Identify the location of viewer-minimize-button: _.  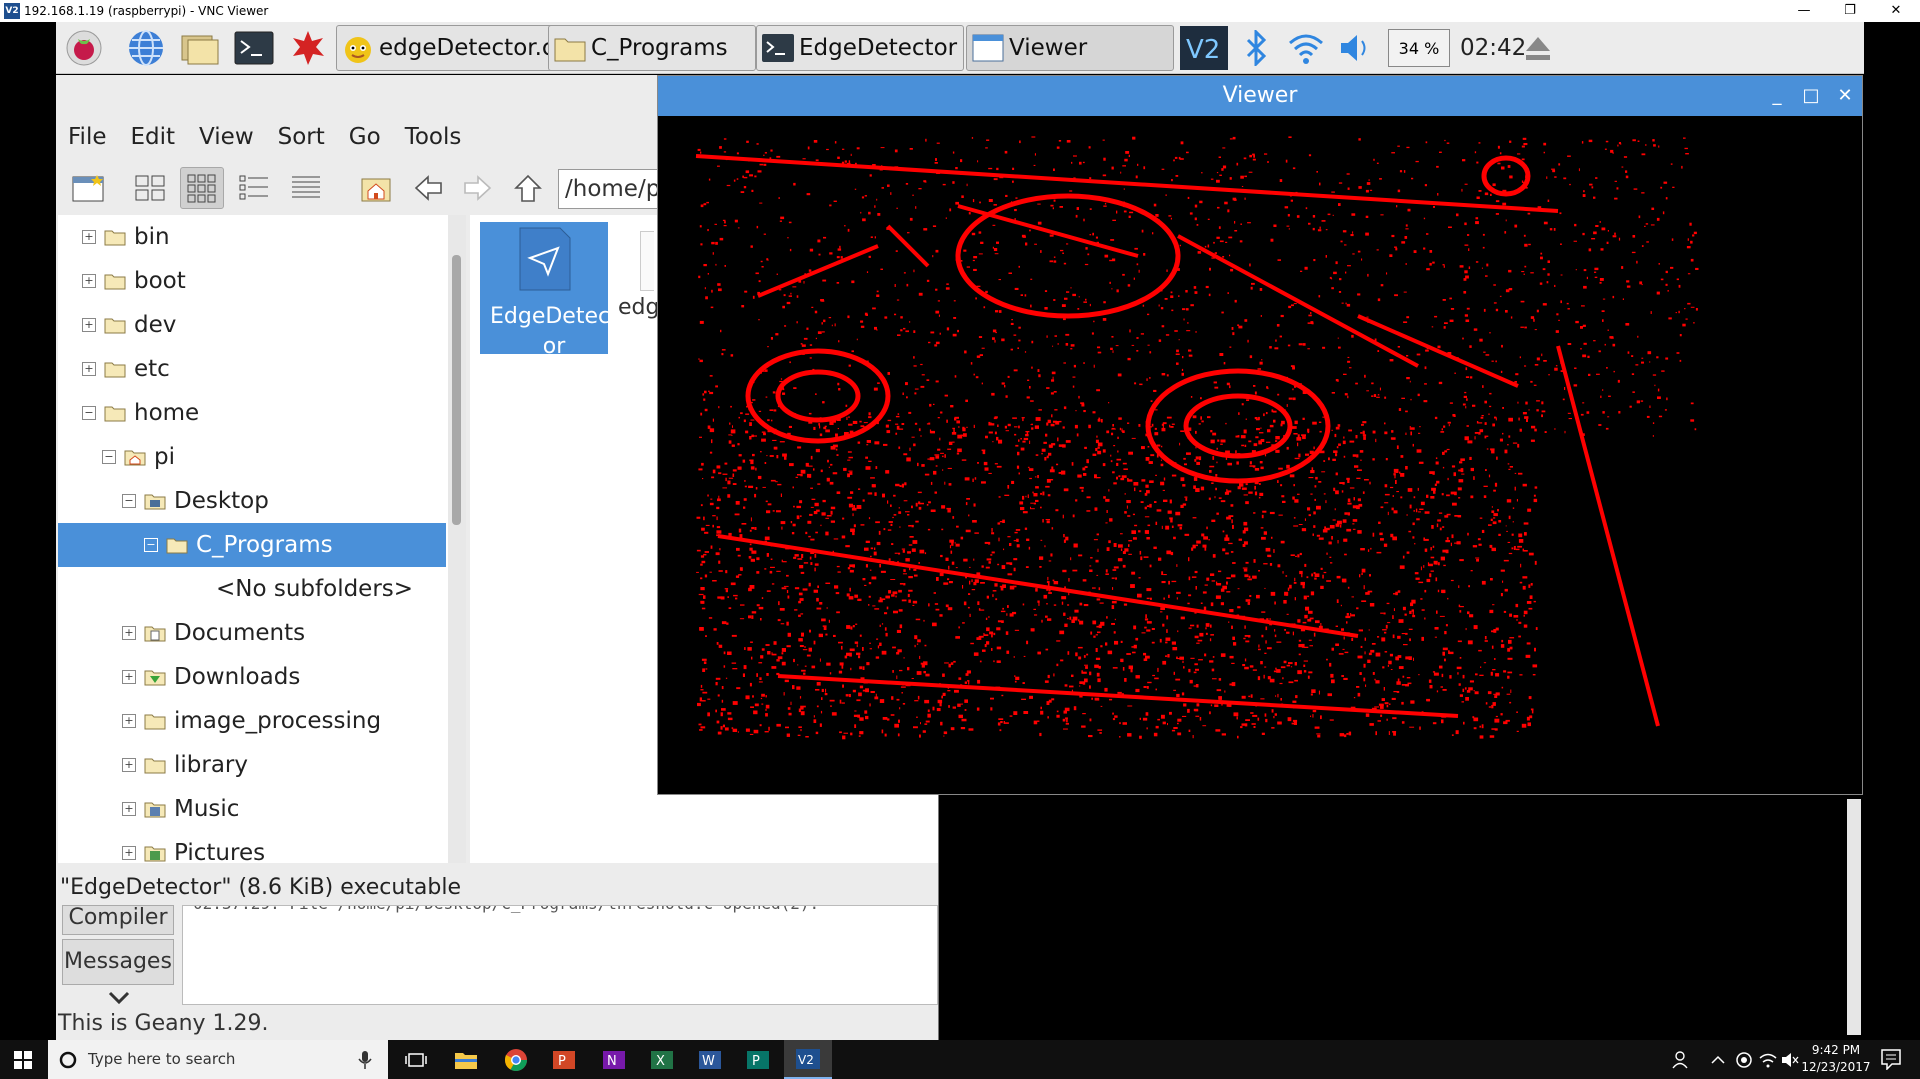
(1777, 96).